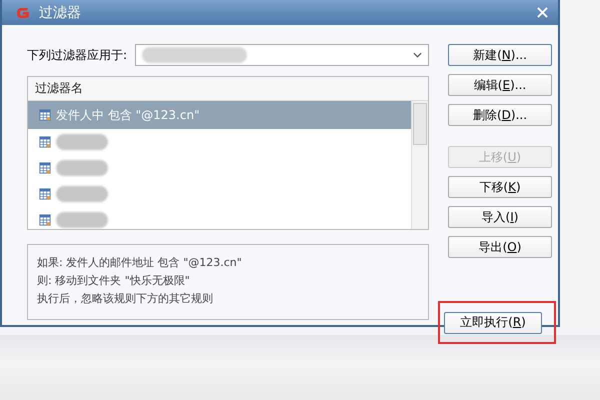  What do you see at coordinates (228, 89) in the screenshot?
I see `column-header: 过滤器名` at bounding box center [228, 89].